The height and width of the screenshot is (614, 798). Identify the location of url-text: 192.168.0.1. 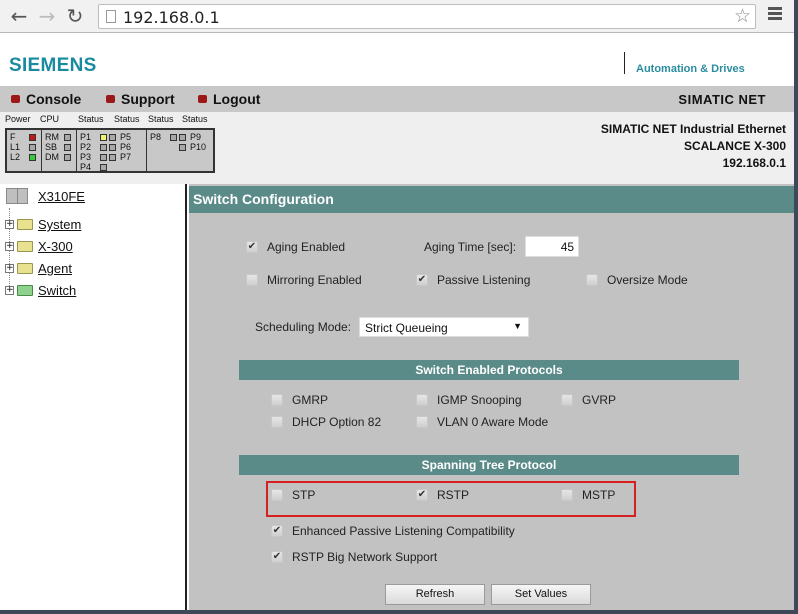
(171, 17).